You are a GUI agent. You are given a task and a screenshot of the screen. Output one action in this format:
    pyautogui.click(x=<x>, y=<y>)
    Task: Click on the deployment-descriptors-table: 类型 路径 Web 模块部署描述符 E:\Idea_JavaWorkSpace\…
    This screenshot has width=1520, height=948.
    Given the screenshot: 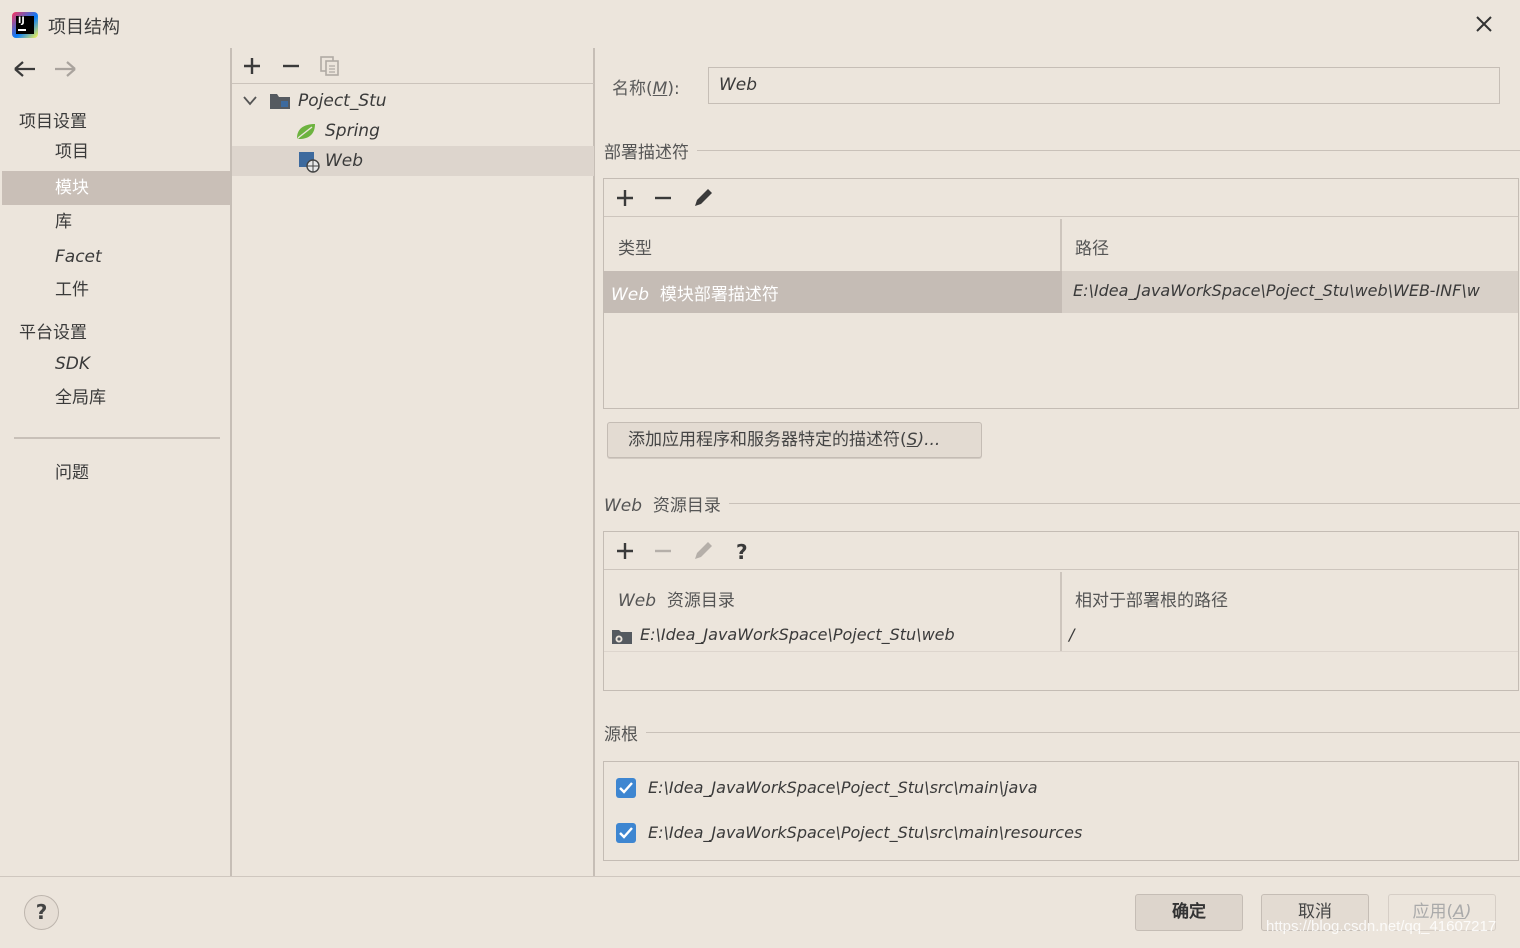 What is the action you would take?
    pyautogui.click(x=1061, y=293)
    